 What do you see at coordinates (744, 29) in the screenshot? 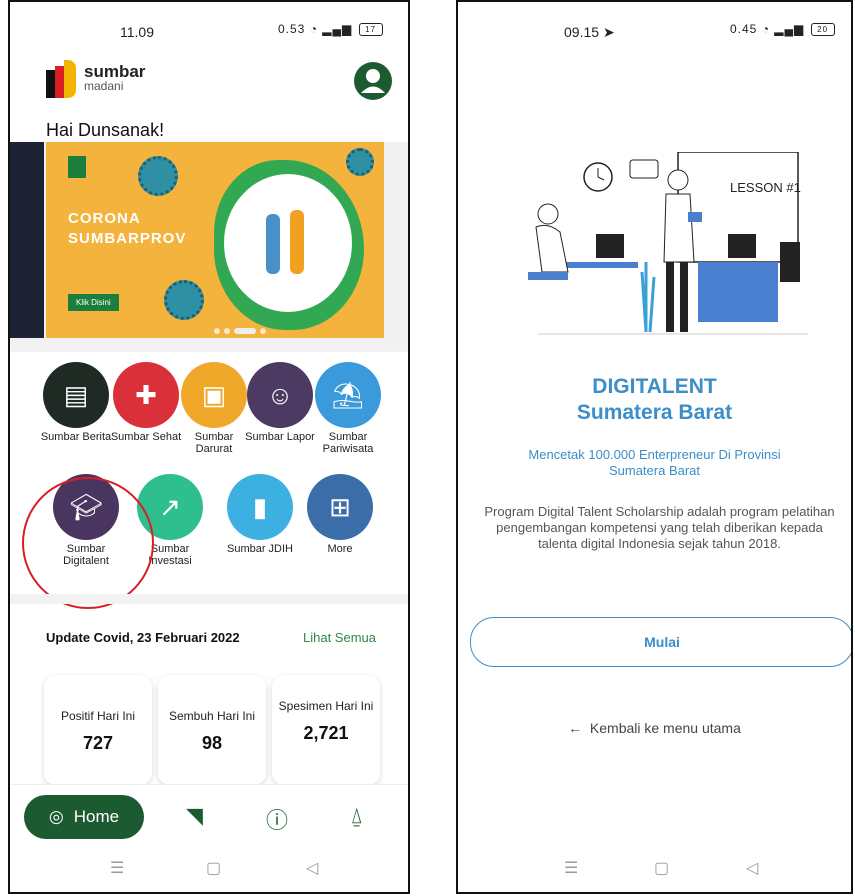
I see `network-speed: 0.45` at bounding box center [744, 29].